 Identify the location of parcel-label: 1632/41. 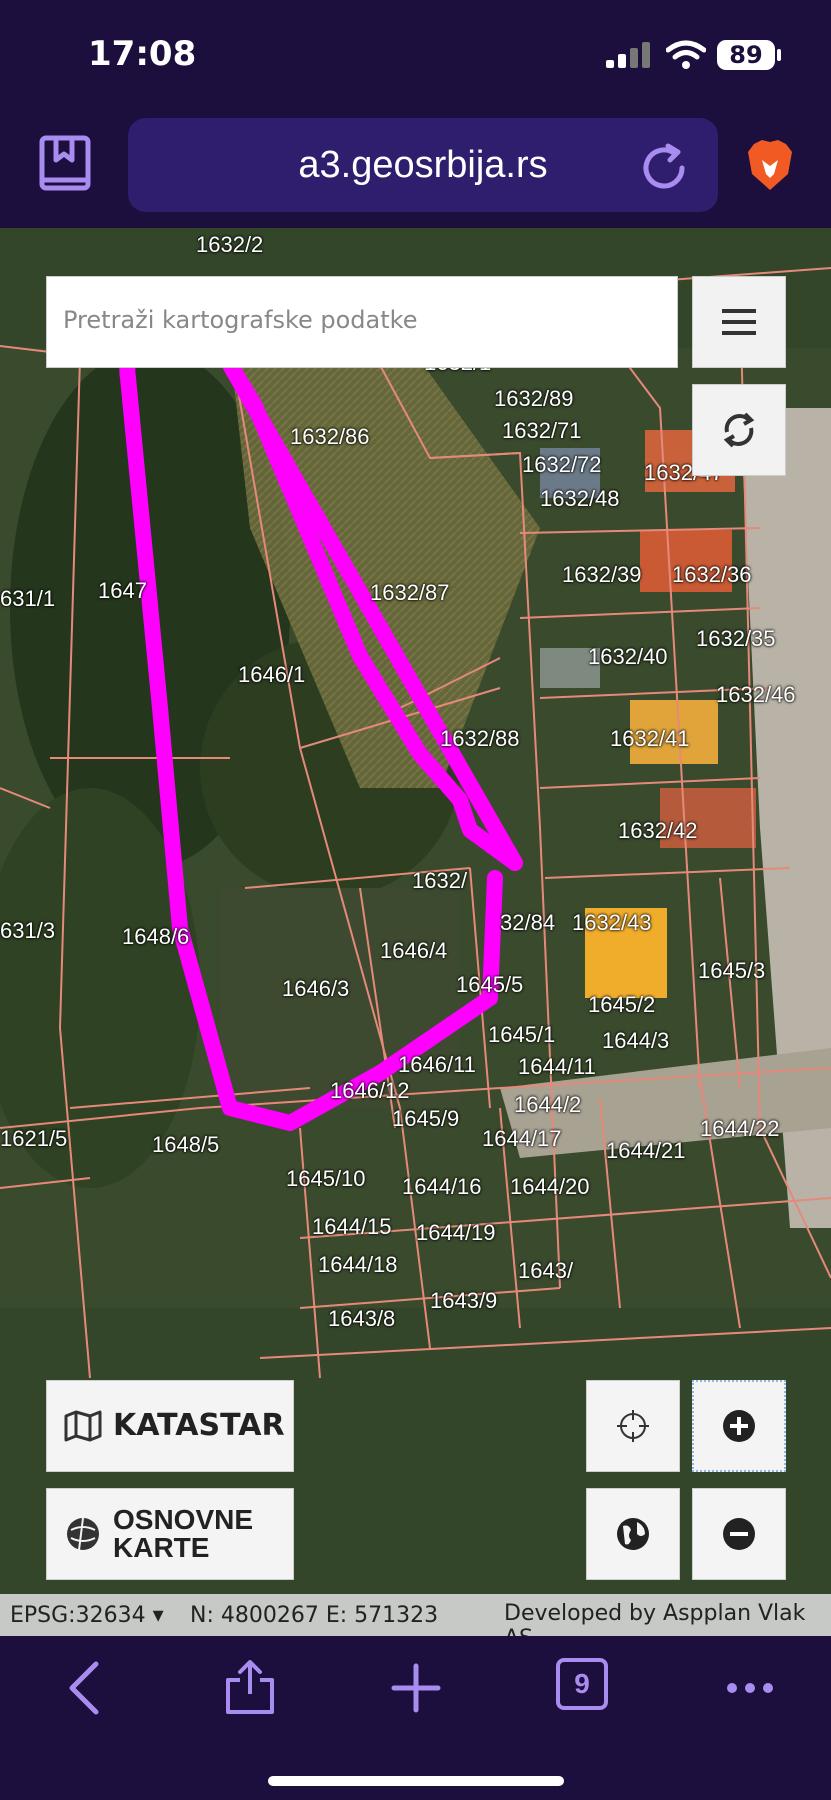
(650, 738).